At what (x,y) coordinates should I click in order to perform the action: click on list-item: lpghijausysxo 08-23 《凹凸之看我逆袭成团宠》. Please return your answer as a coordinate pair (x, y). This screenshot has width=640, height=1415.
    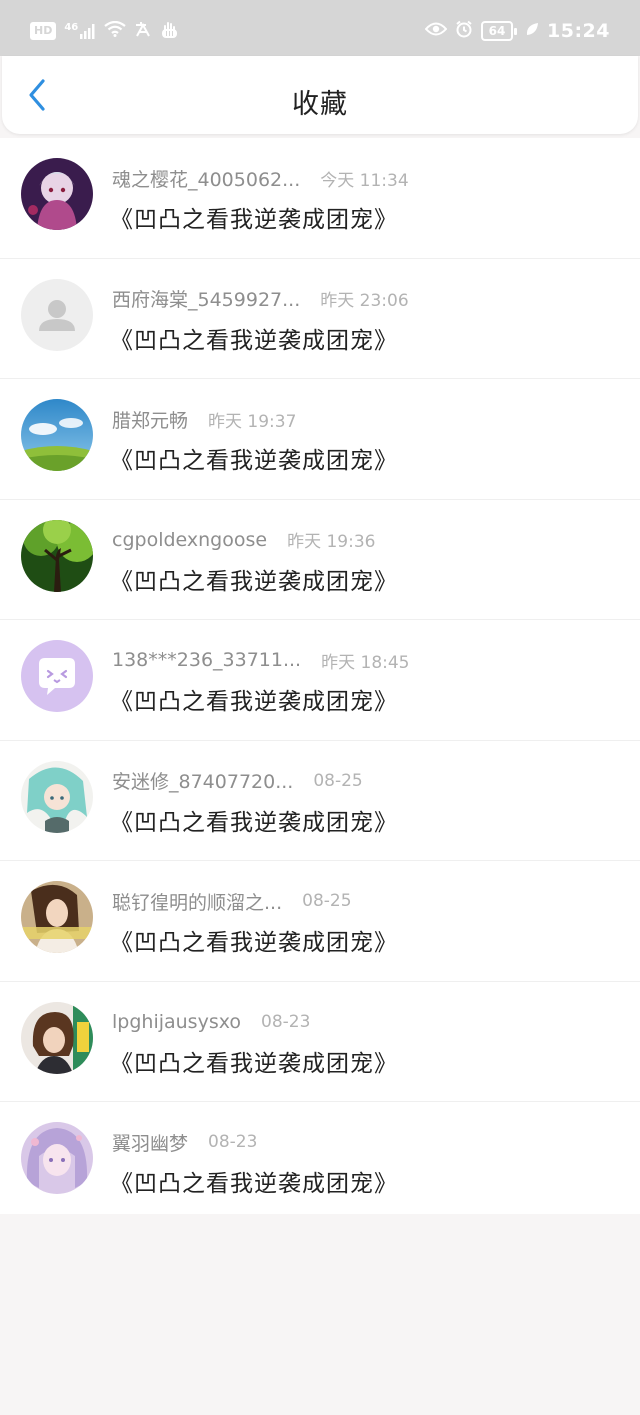
    Looking at the image, I should click on (320, 1042).